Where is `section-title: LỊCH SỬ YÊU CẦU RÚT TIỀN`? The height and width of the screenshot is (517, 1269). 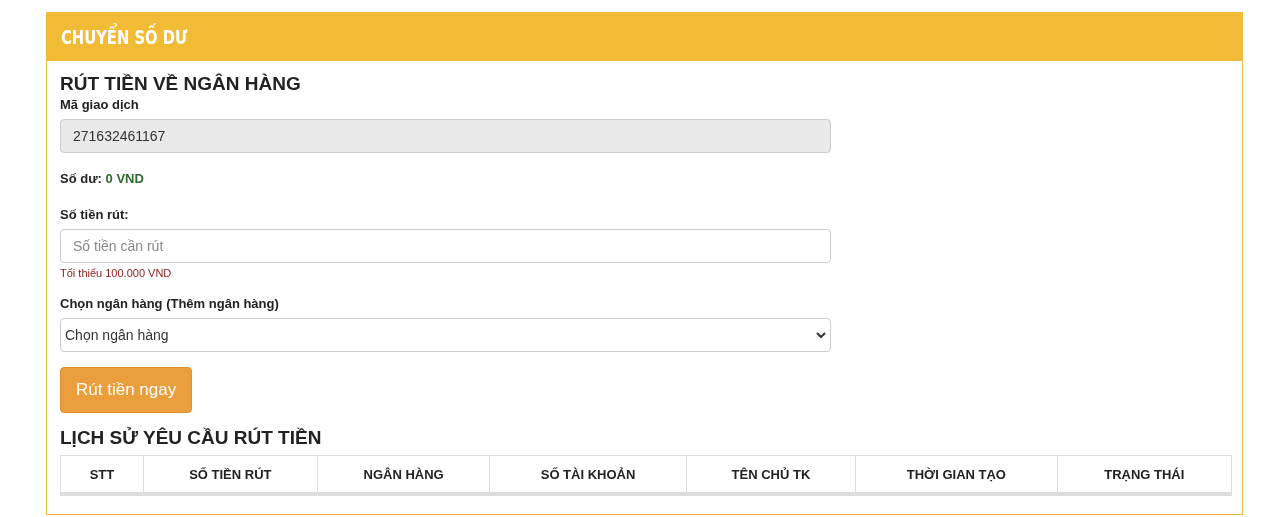 section-title: LỊCH SỬ YÊU CẦU RÚT TIỀN is located at coordinates (191, 438).